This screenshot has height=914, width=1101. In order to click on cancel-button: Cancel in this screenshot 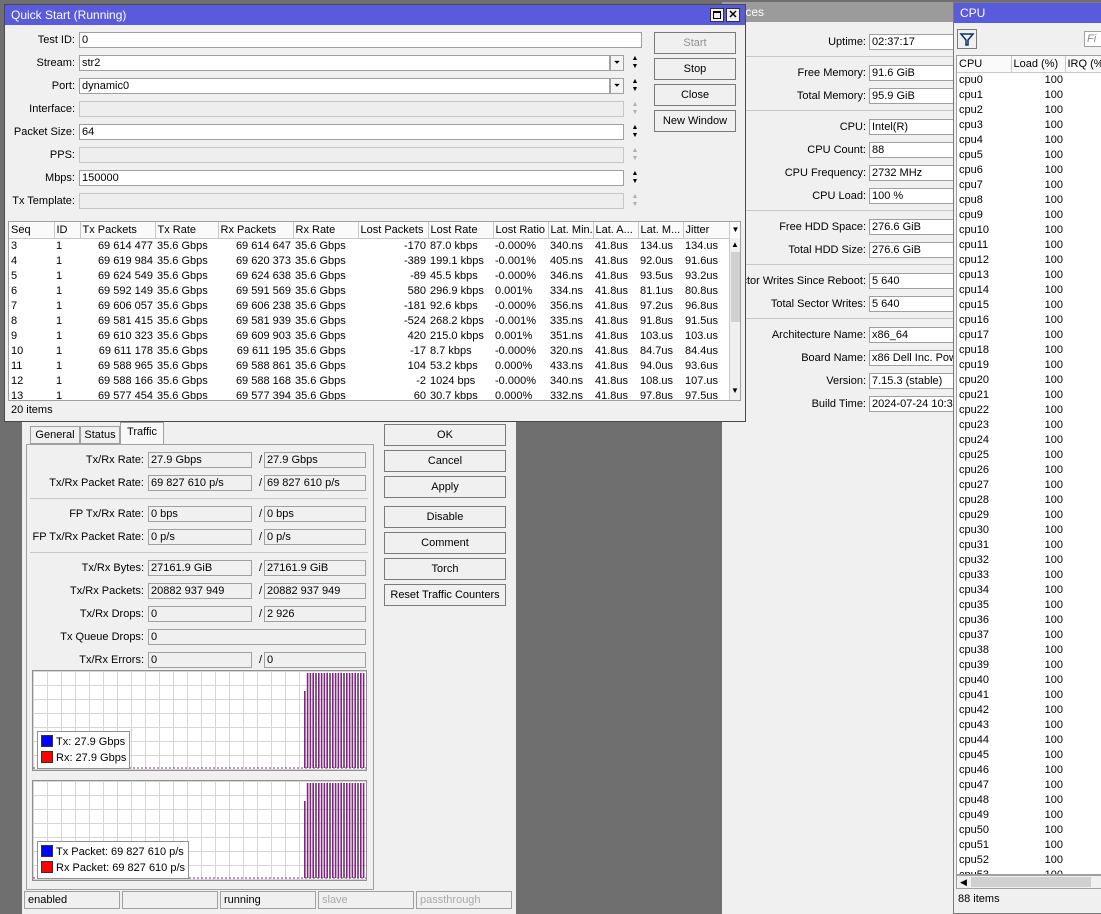, I will do `click(445, 461)`.